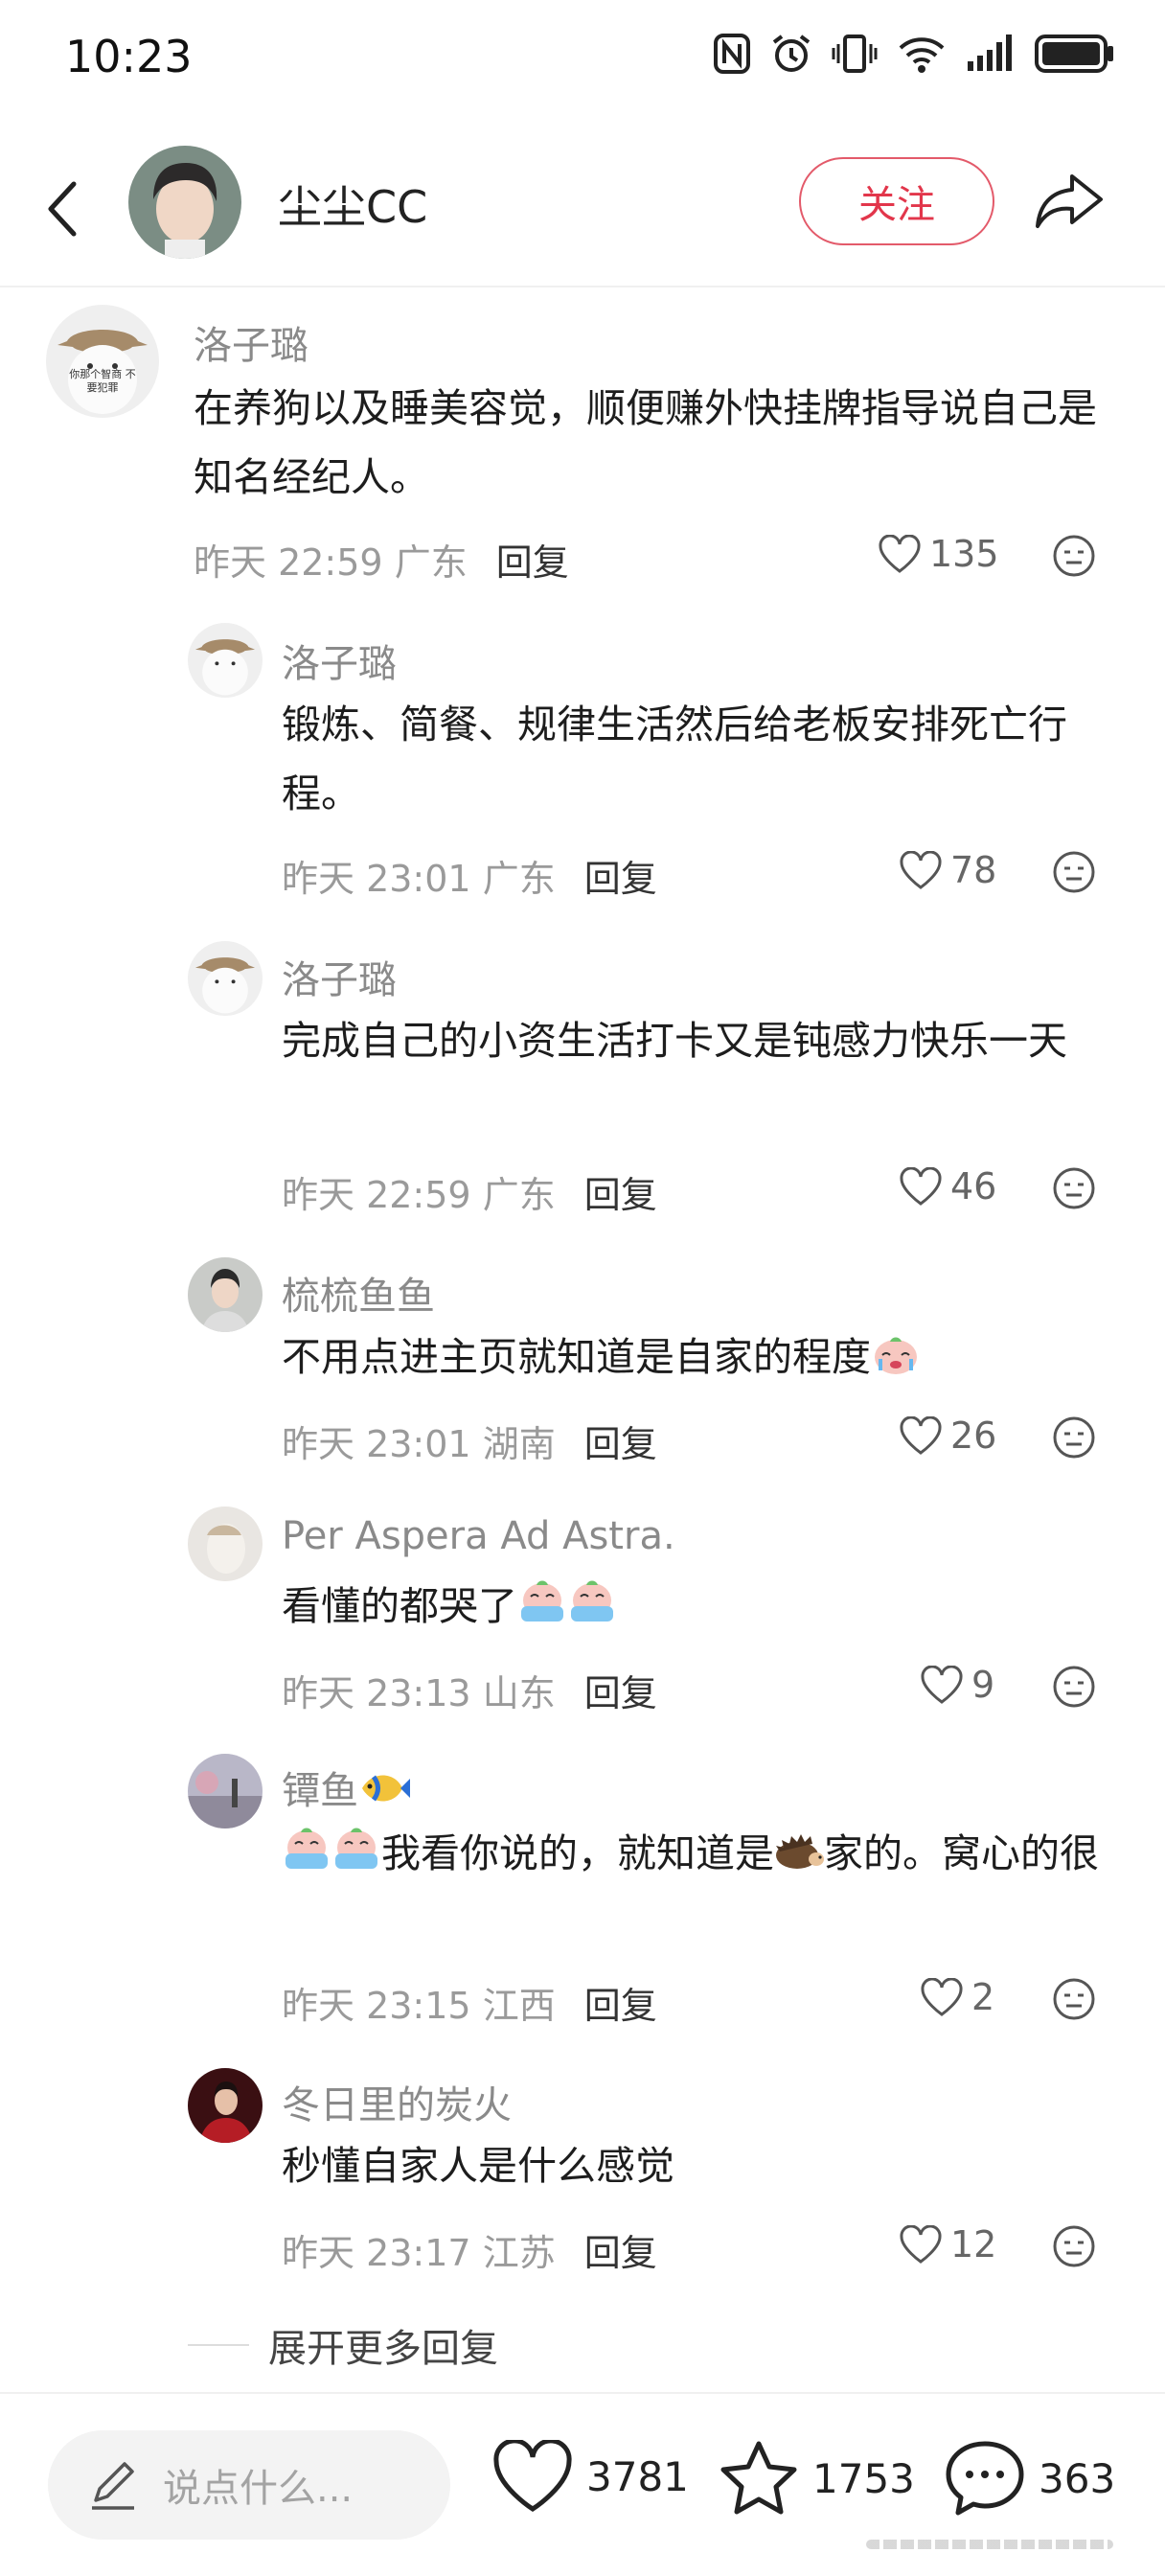 The height and width of the screenshot is (2576, 1165). What do you see at coordinates (397, 2101) in the screenshot?
I see `commenter-name: 冬日里的炭火` at bounding box center [397, 2101].